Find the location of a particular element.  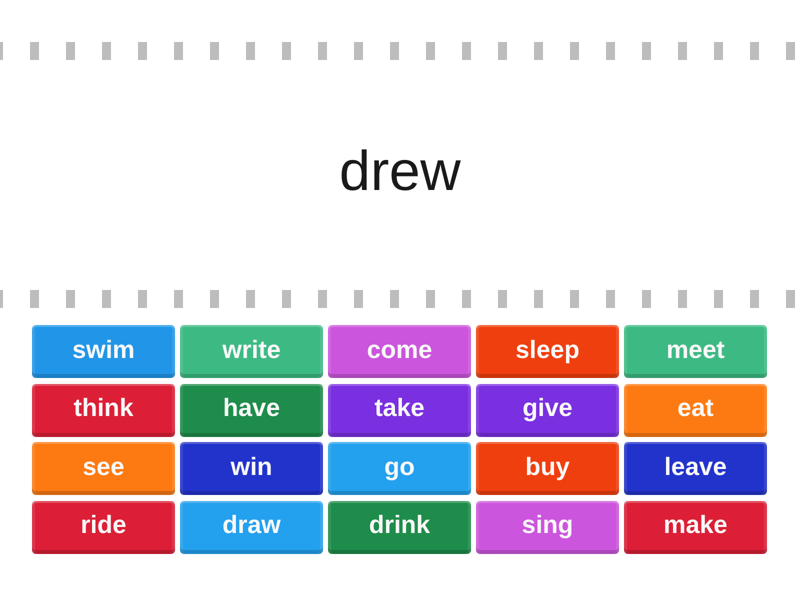

answer-button: write is located at coordinates (251, 351).